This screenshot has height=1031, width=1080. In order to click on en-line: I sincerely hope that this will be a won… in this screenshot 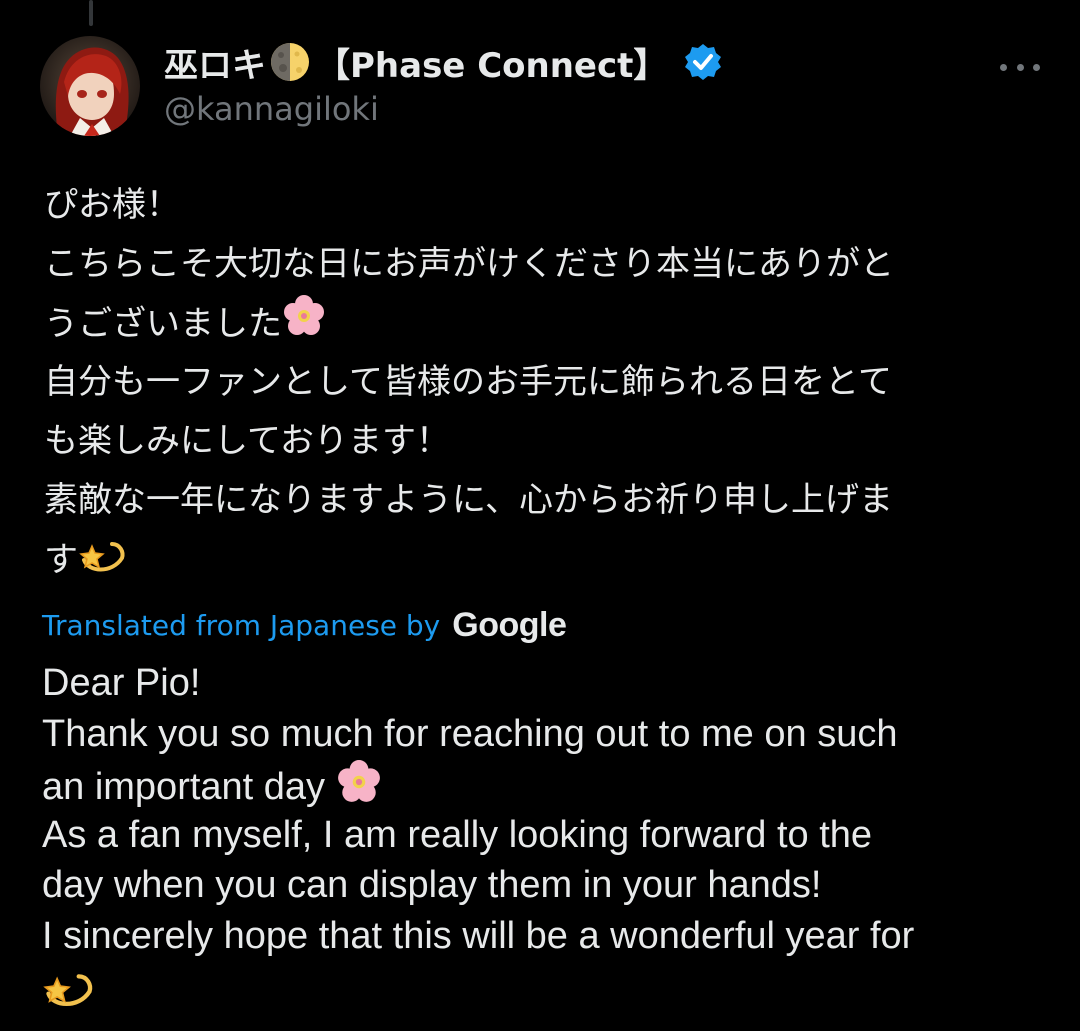, I will do `click(478, 935)`.